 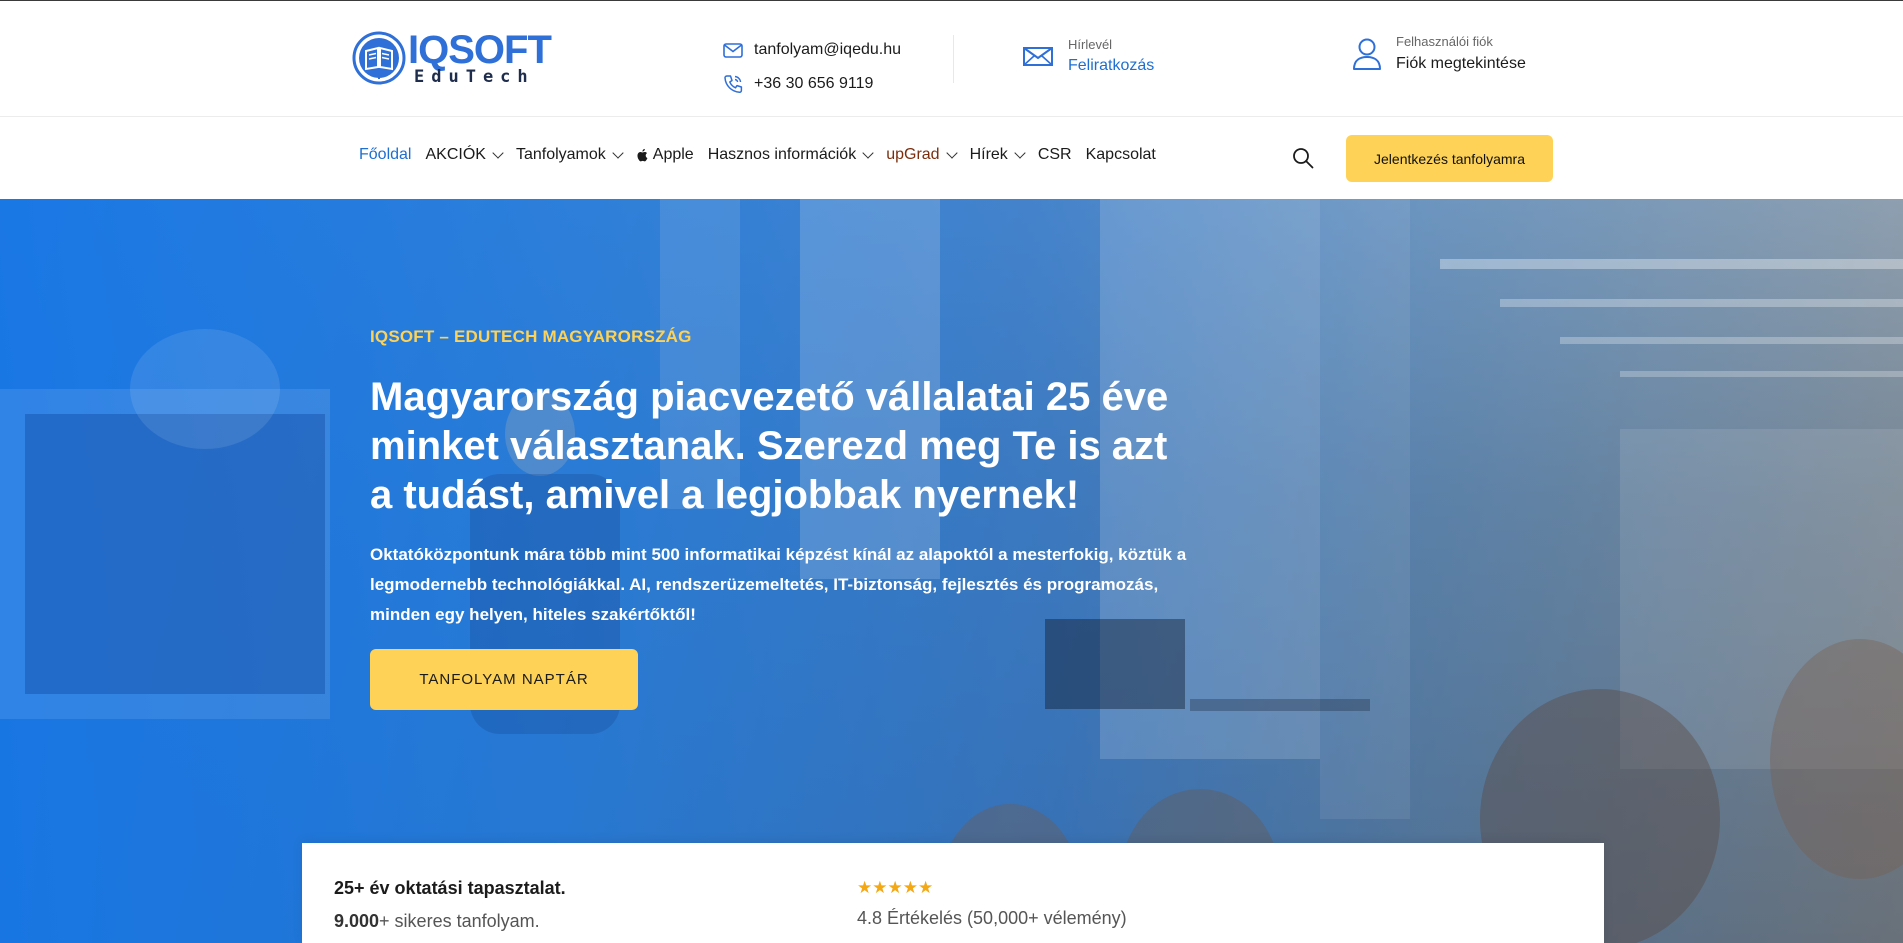 What do you see at coordinates (480, 50) in the screenshot?
I see `logo-name: IQSOFT` at bounding box center [480, 50].